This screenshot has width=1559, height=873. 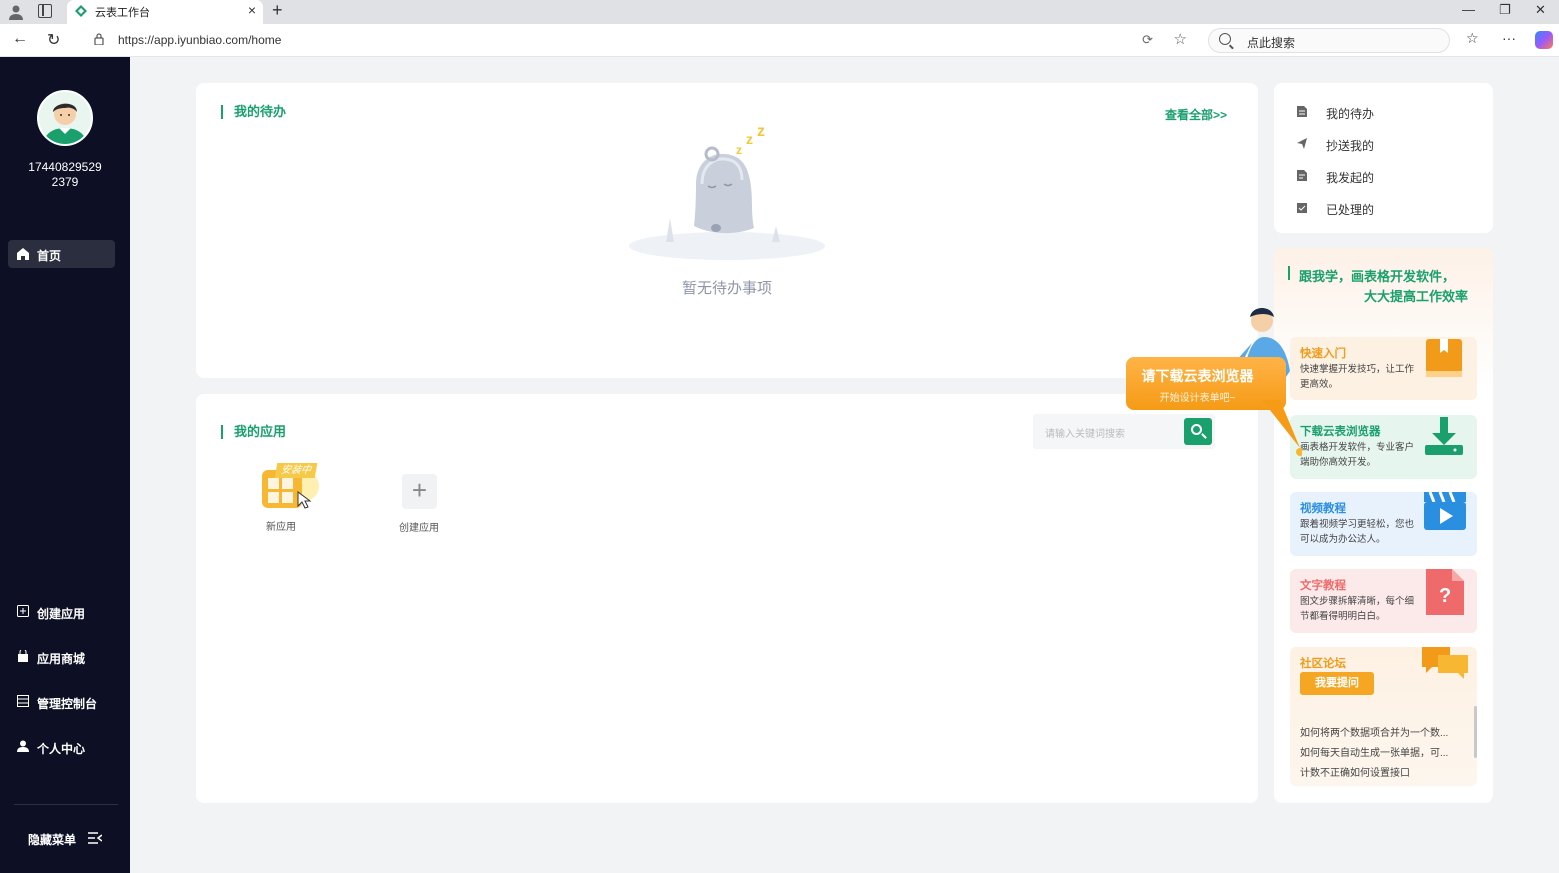 I want to click on minimize-icon: —, so click(x=1468, y=9).